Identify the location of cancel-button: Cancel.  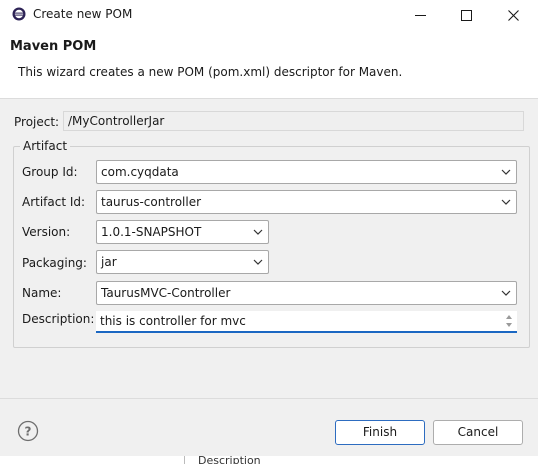
(478, 432).